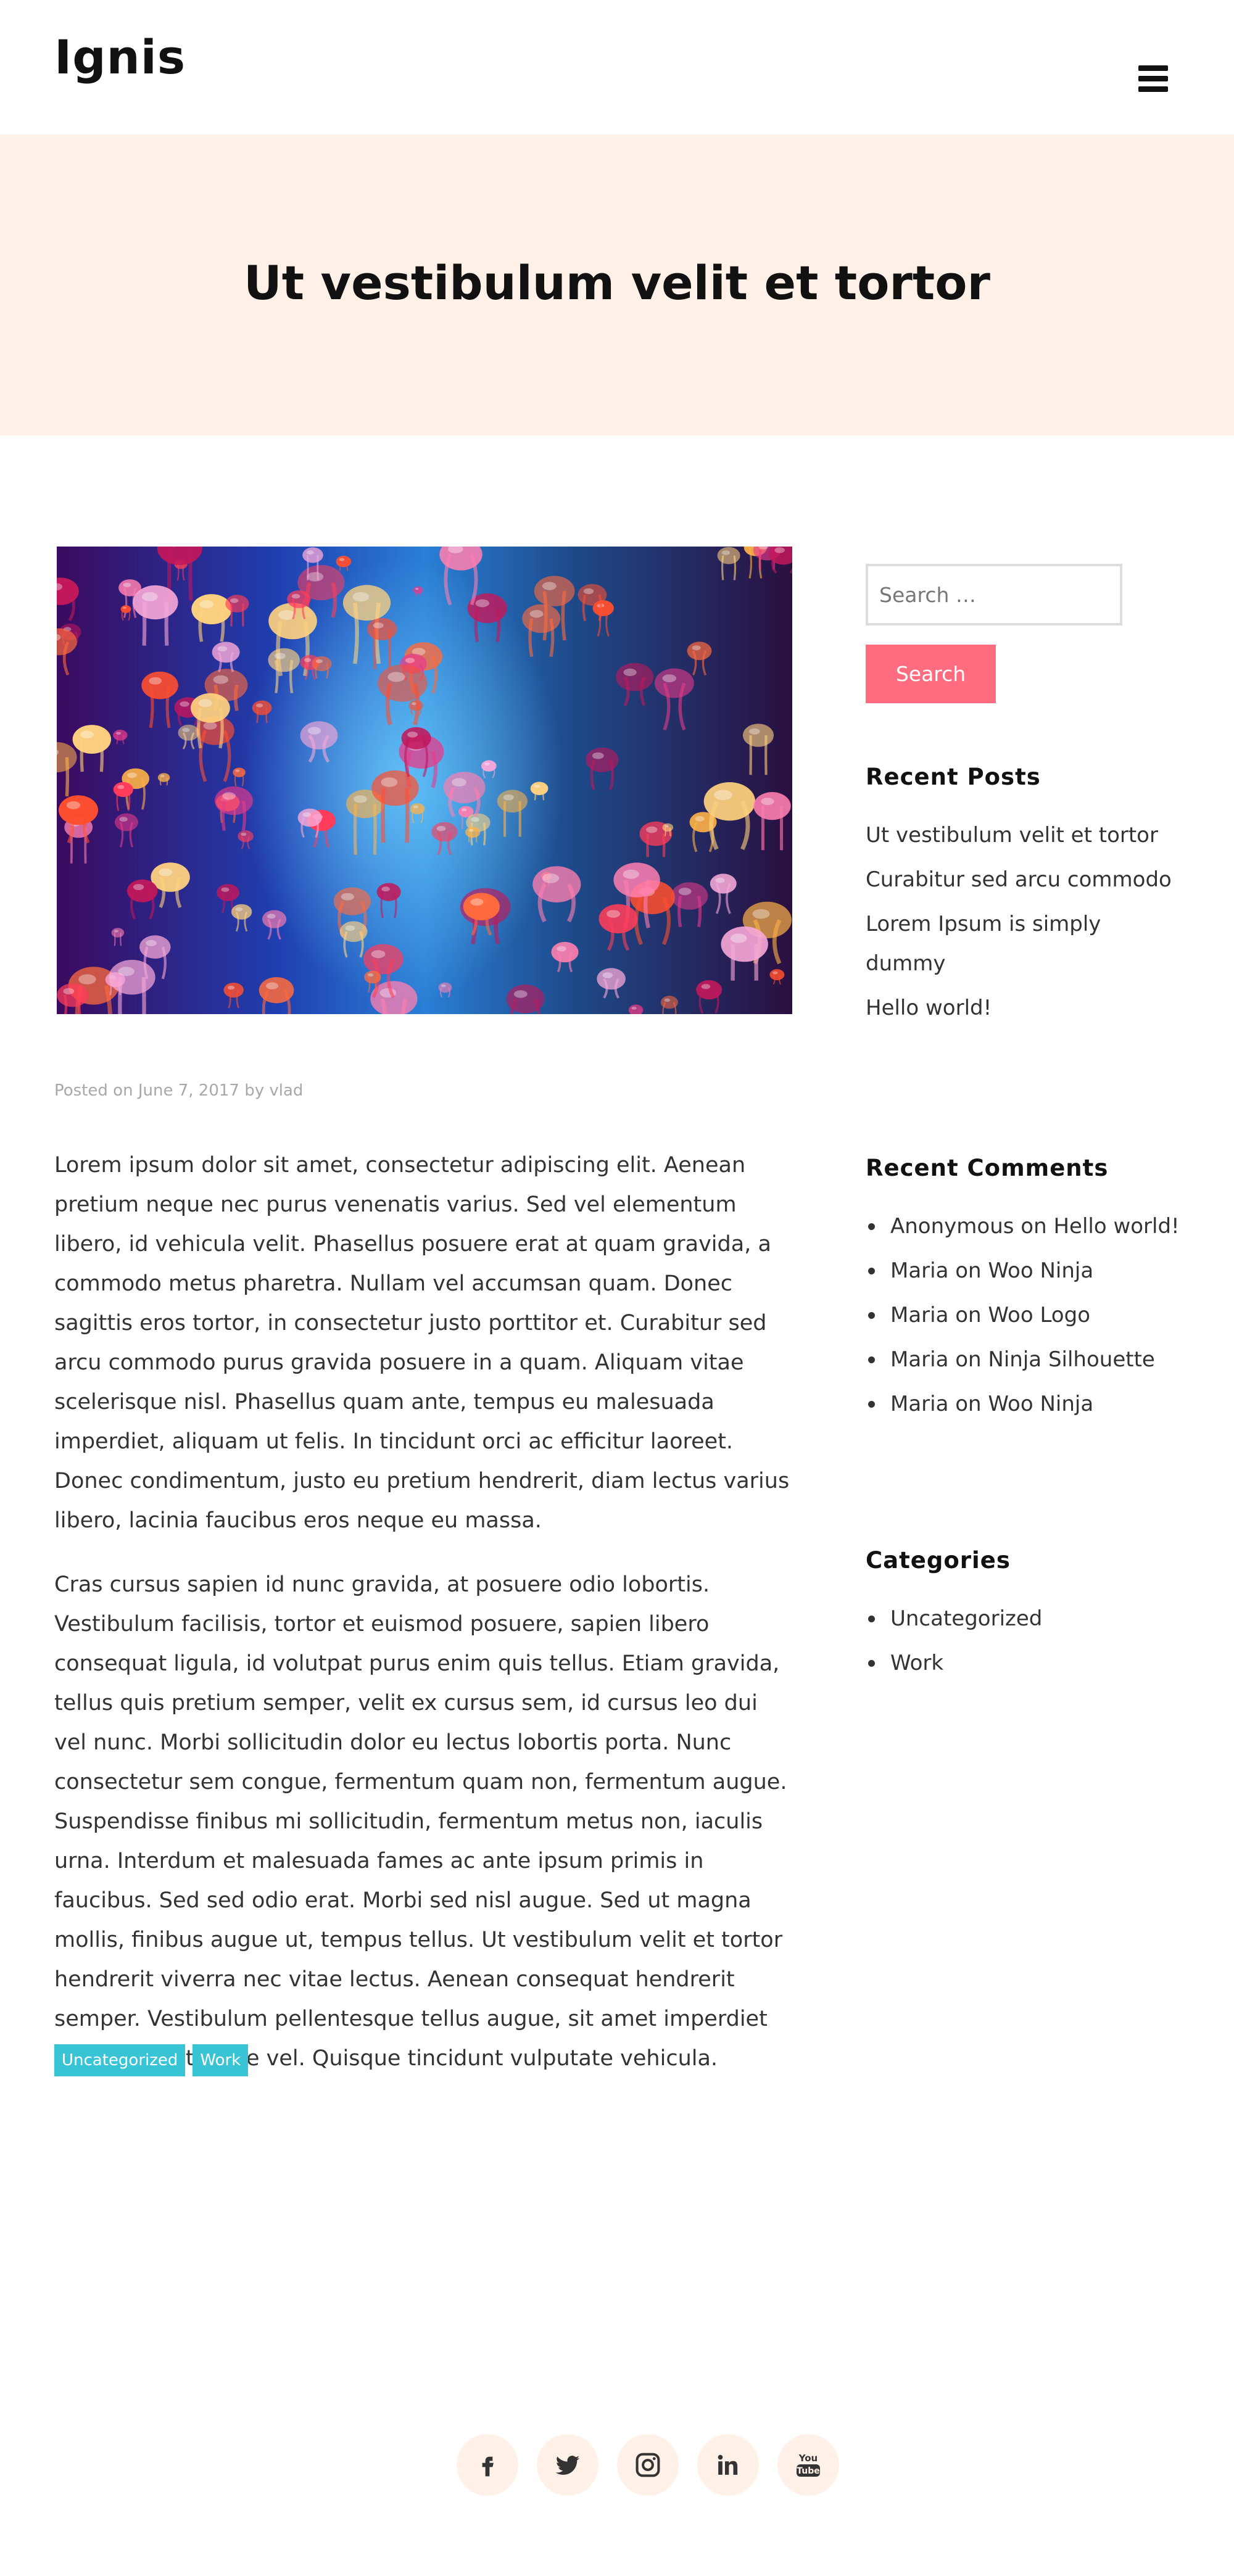 The height and width of the screenshot is (2576, 1234). I want to click on tag-work: Work, so click(221, 2060).